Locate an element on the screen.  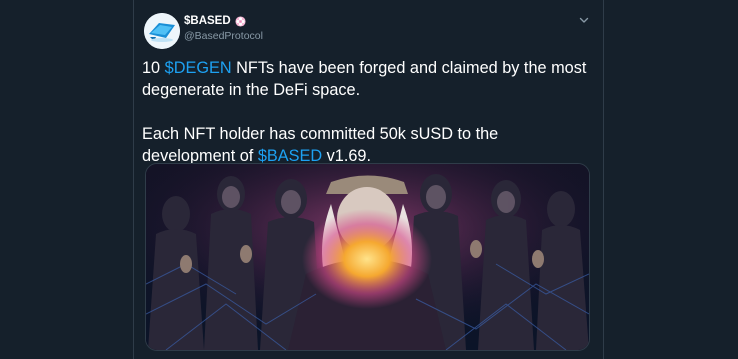
avatar is located at coordinates (162, 31).